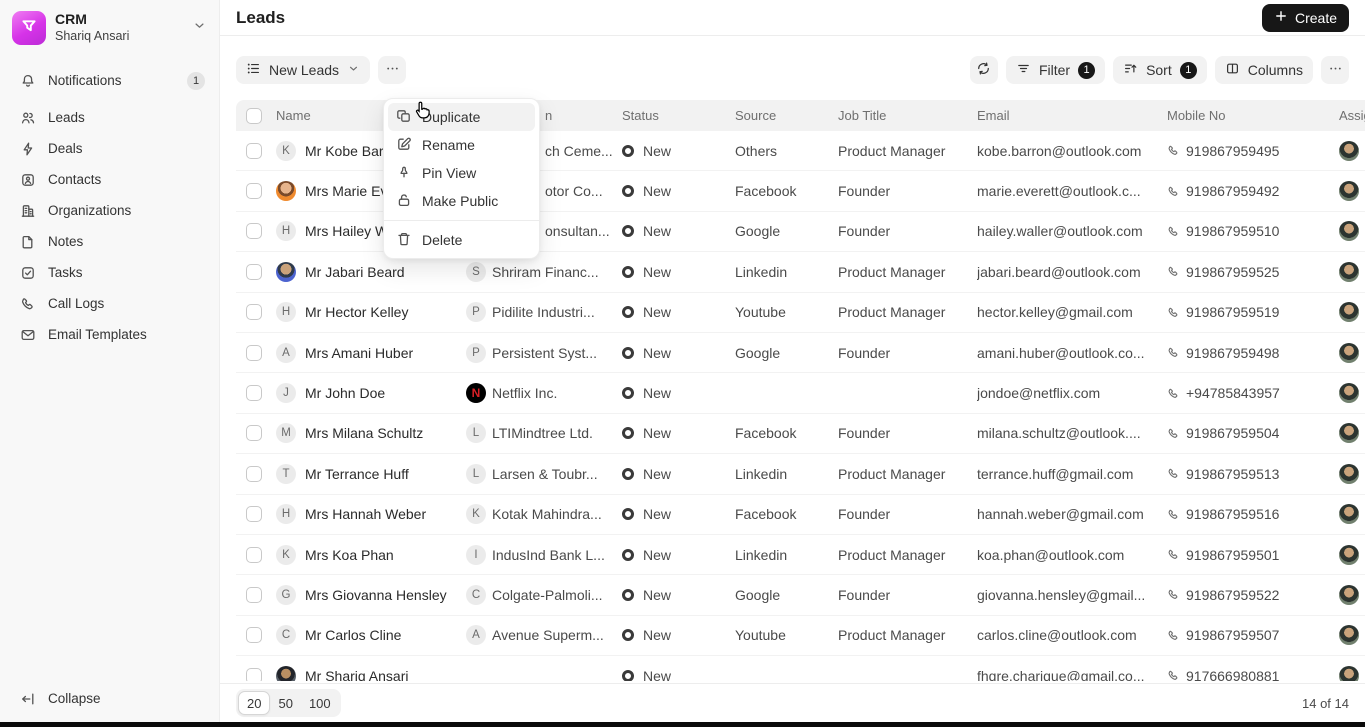 The image size is (1365, 727). Describe the element at coordinates (628, 191) in the screenshot. I see `status-new-icon` at that location.